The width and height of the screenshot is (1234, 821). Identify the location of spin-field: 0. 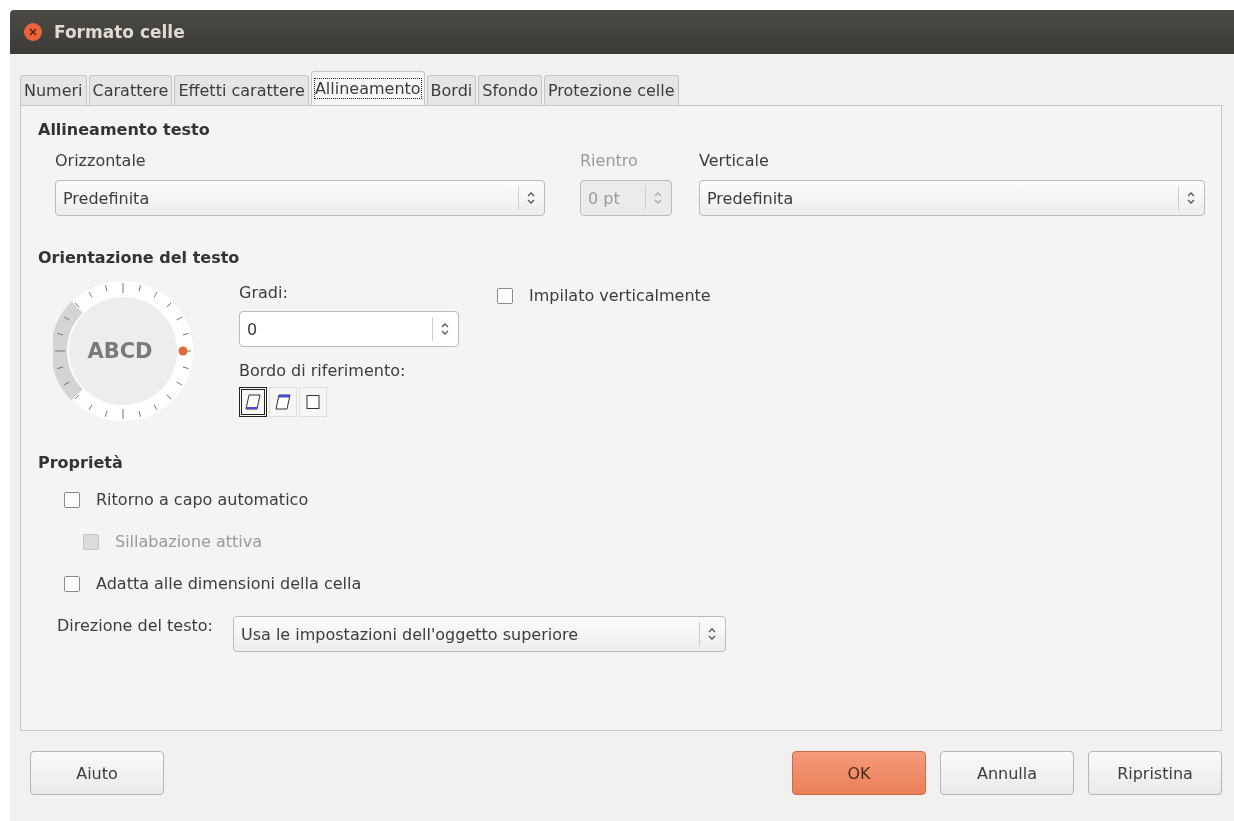
(349, 329).